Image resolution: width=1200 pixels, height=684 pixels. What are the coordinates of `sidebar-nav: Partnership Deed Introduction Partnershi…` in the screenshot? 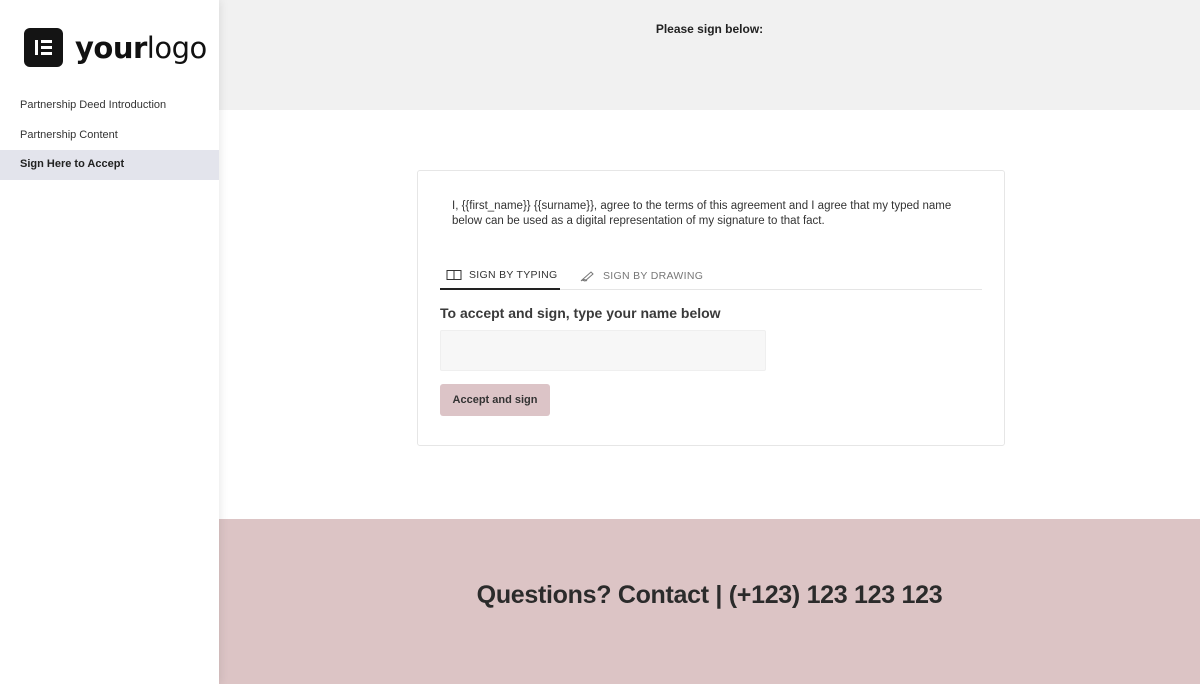 It's located at (109, 135).